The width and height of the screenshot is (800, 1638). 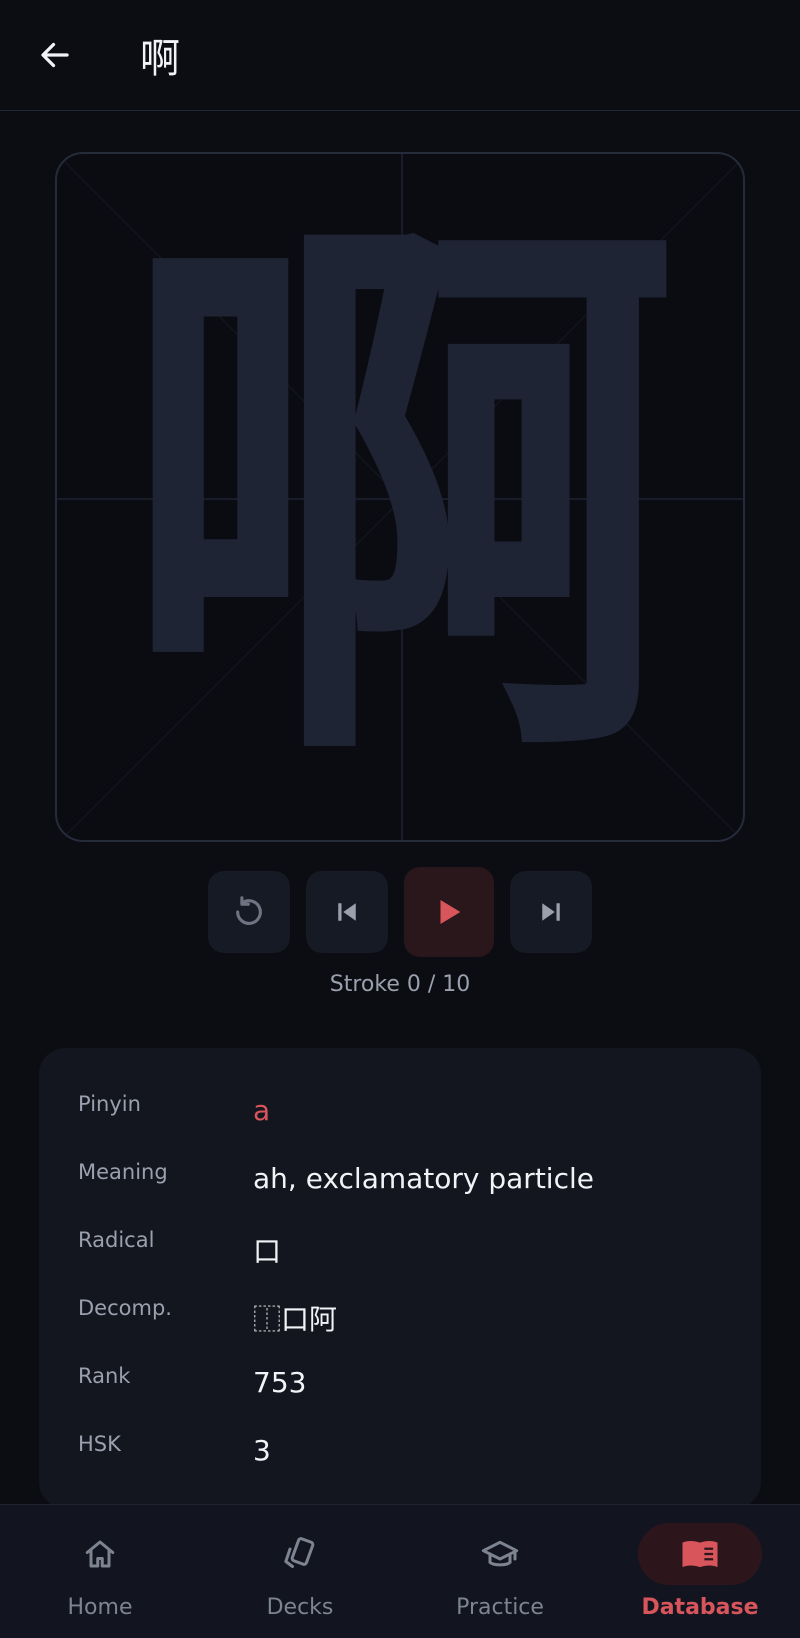 I want to click on arrow-left-icon, so click(x=55, y=55).